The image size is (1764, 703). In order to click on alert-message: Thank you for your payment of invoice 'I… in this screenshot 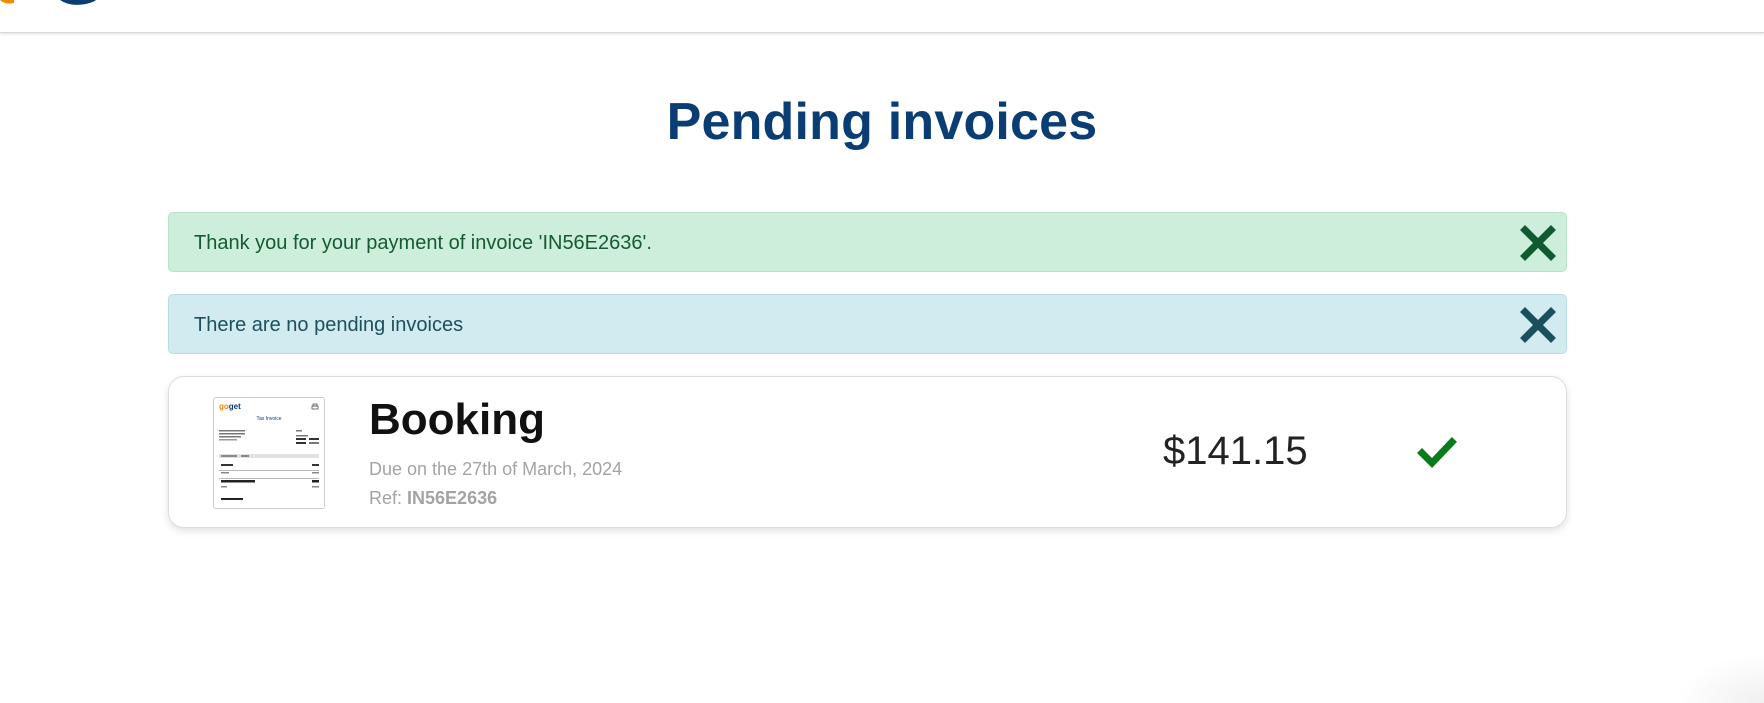, I will do `click(423, 243)`.